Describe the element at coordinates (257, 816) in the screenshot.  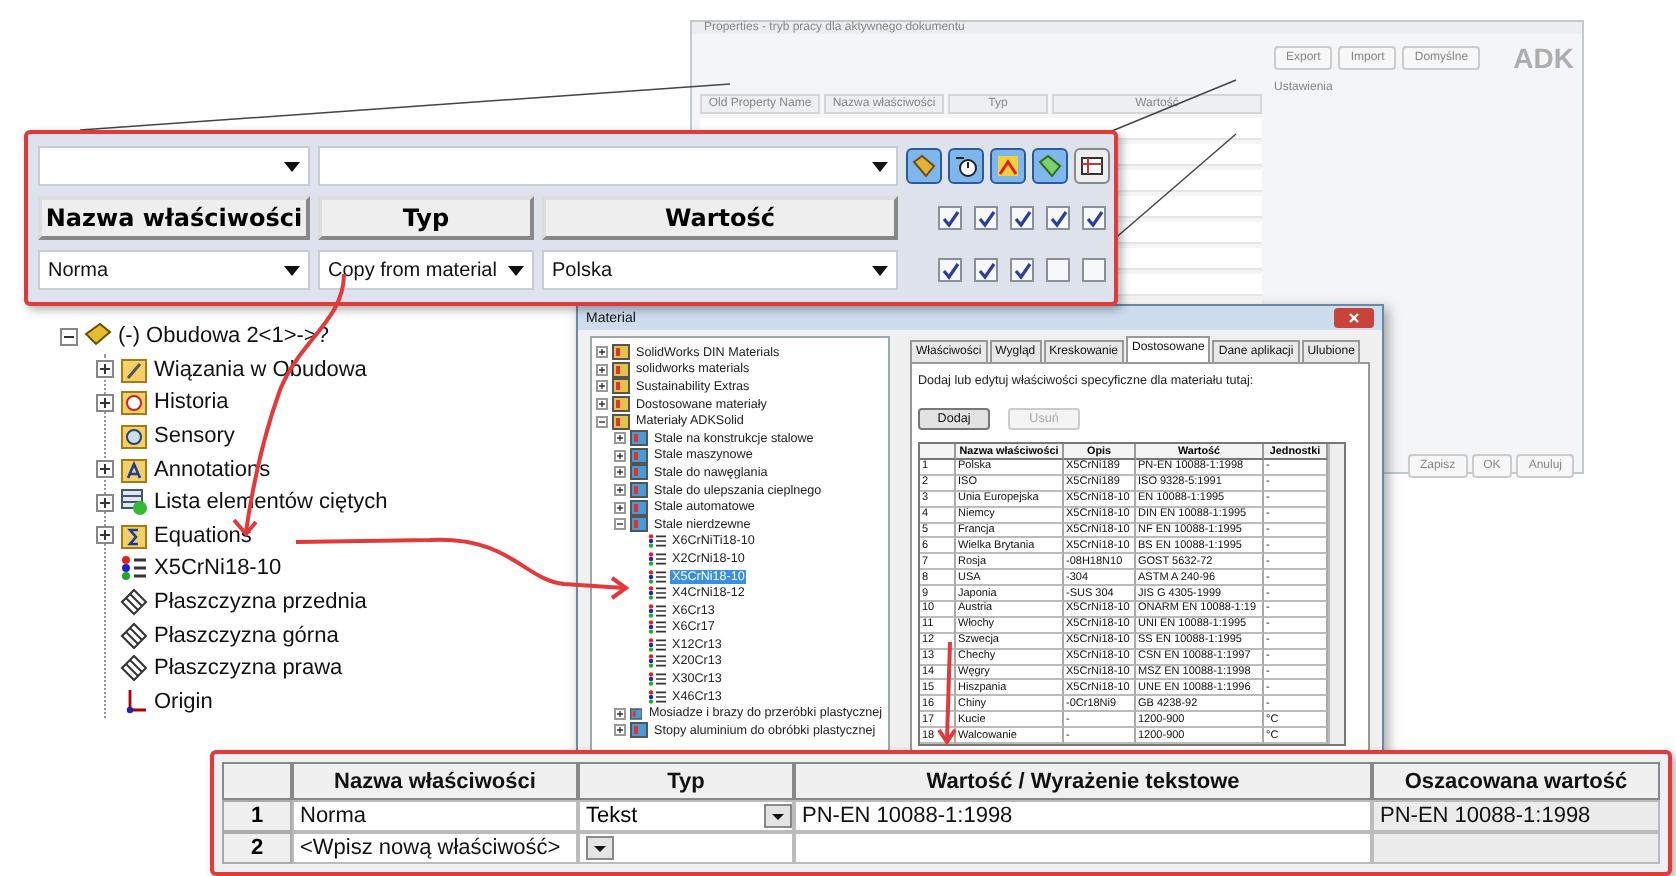
I see `row-number: 1` at that location.